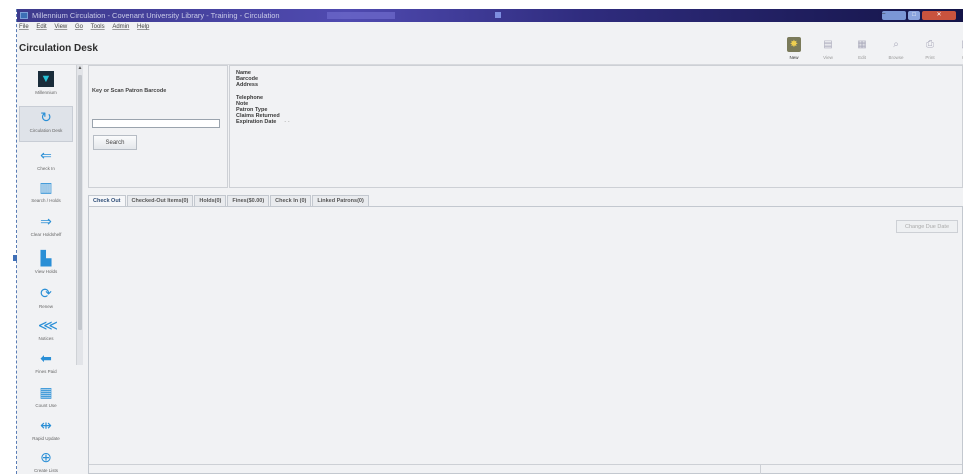 The height and width of the screenshot is (474, 963). I want to click on millennium-logo-icon: ▼, so click(46, 79).